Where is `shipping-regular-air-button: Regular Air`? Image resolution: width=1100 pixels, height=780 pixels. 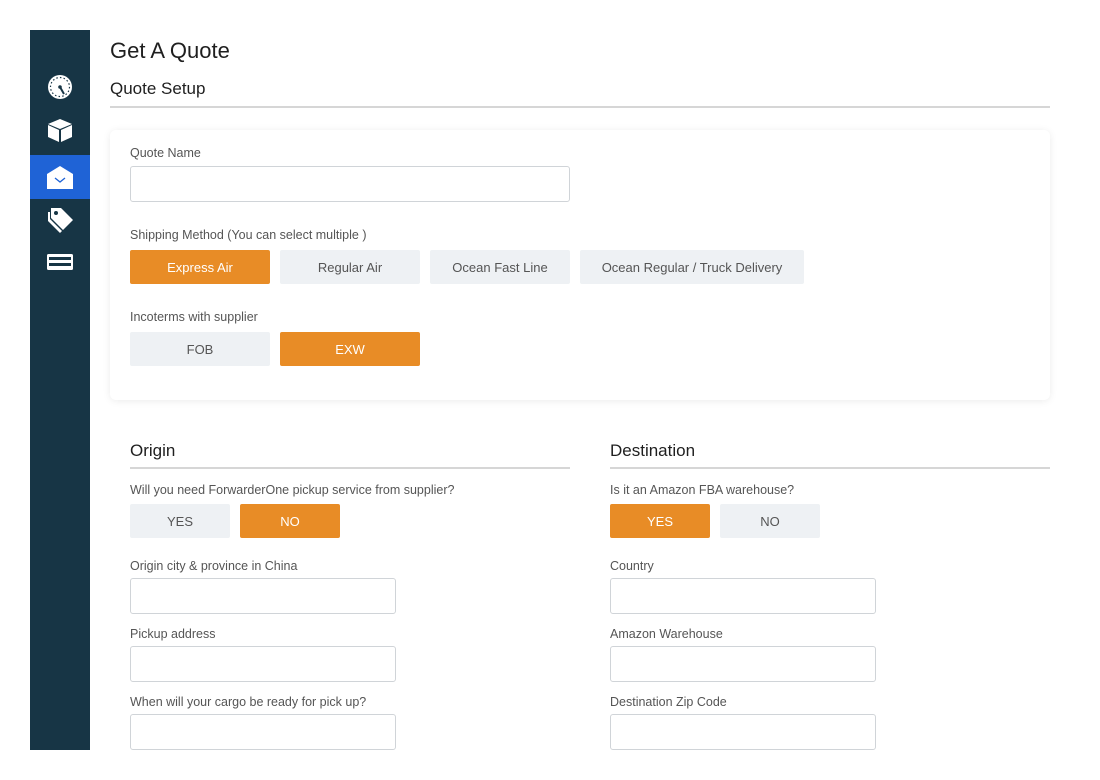 shipping-regular-air-button: Regular Air is located at coordinates (350, 267).